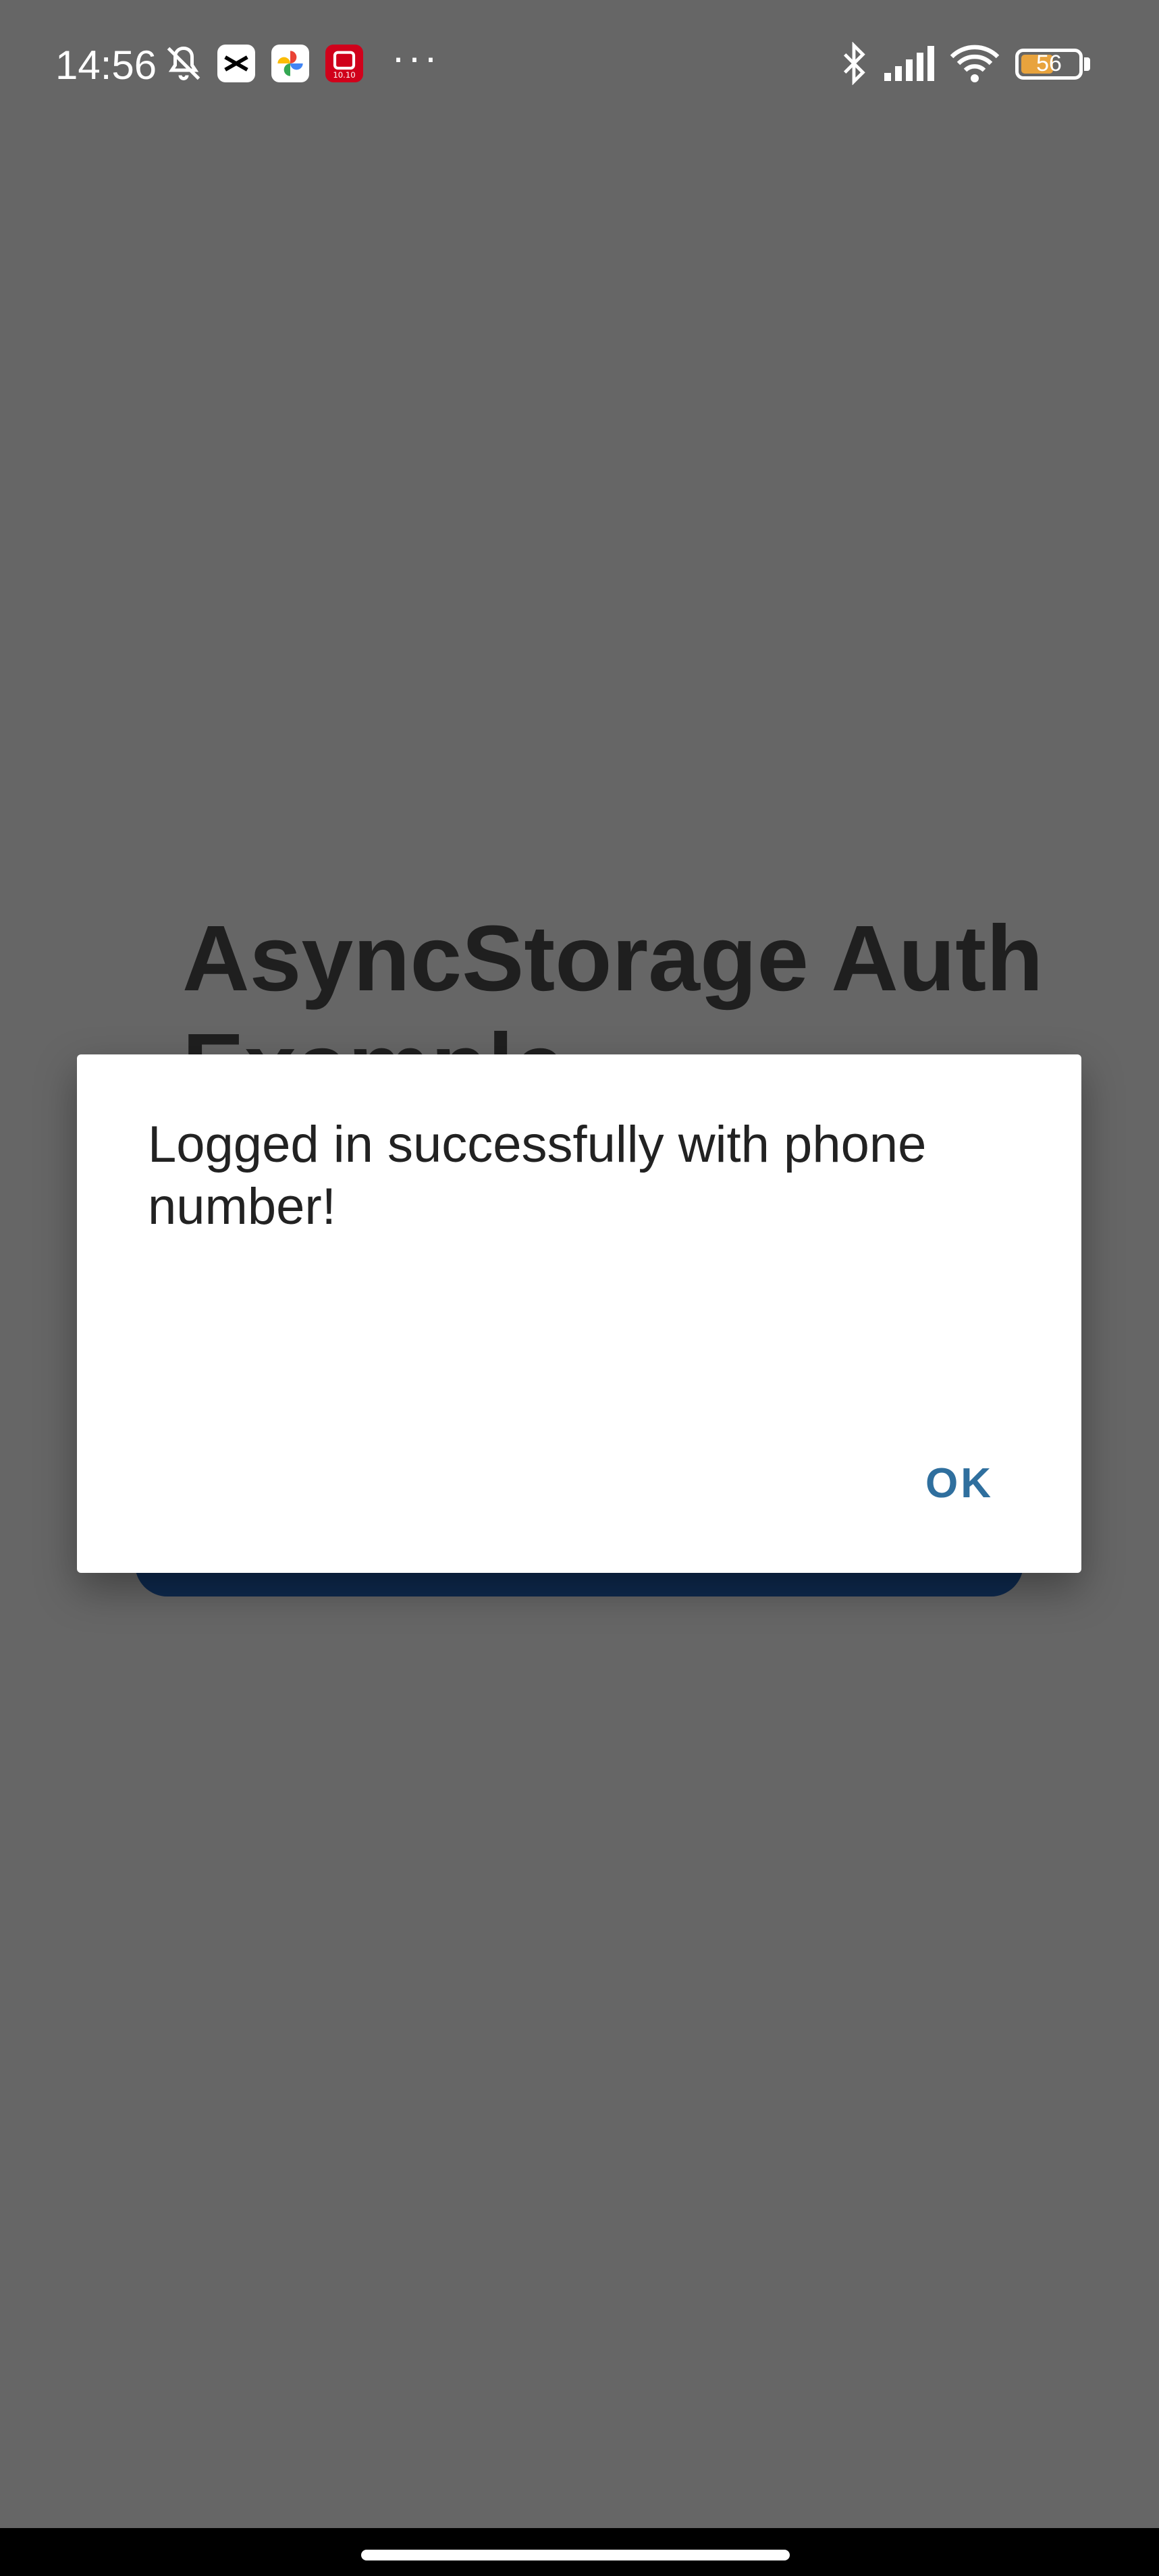  Describe the element at coordinates (1087, 64) in the screenshot. I see `battery-tip` at that location.